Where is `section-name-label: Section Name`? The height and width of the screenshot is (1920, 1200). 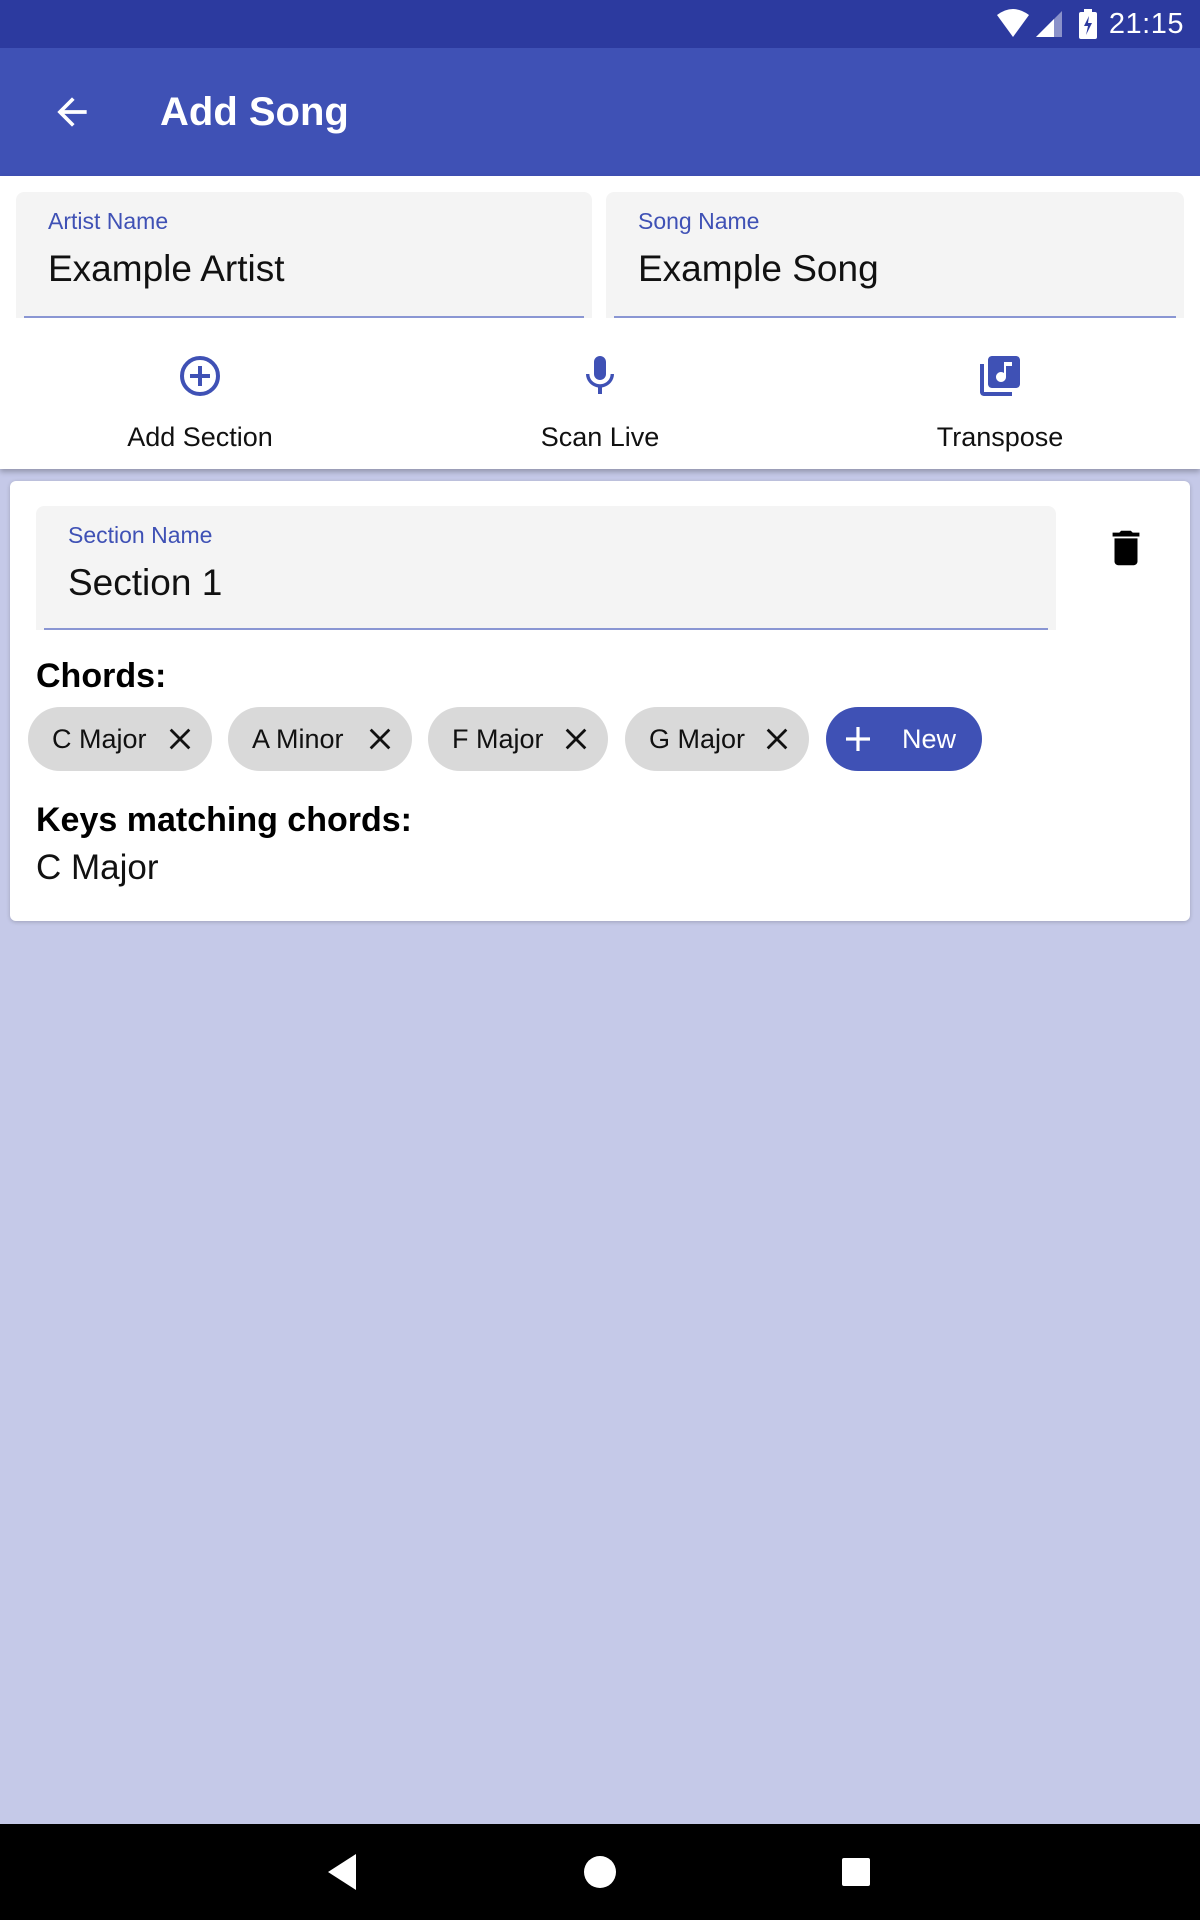
section-name-label: Section Name is located at coordinates (140, 535).